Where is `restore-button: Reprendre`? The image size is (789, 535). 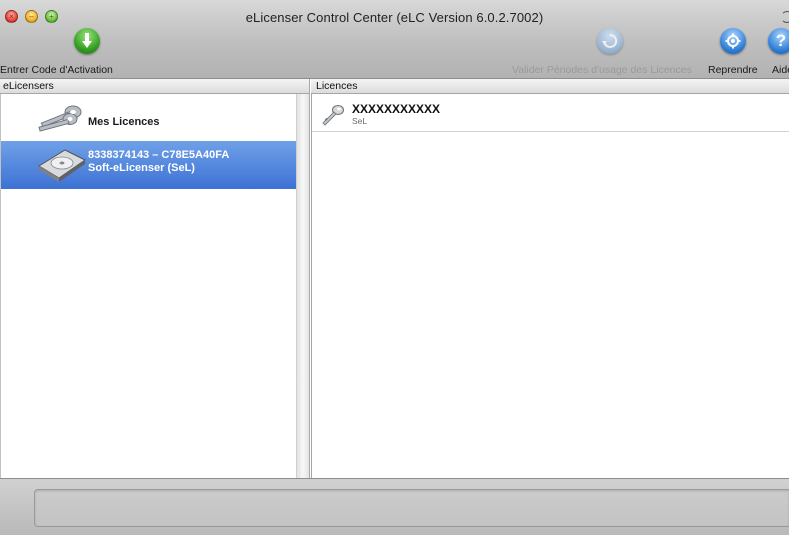 restore-button: Reprendre is located at coordinates (733, 52).